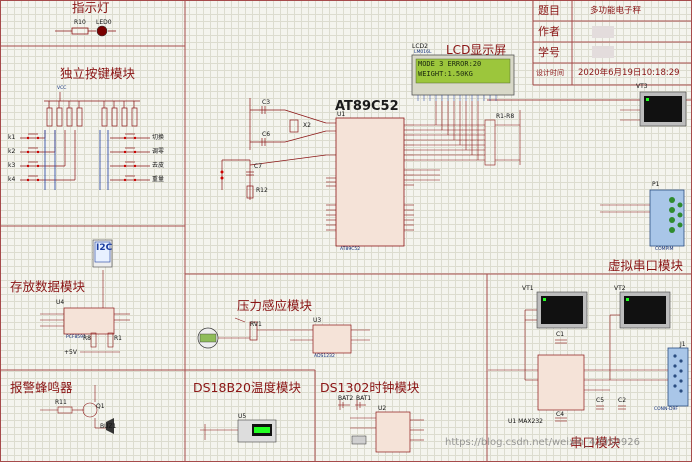 The width and height of the screenshot is (692, 462). Describe the element at coordinates (262, 190) in the screenshot. I see `r12-label: R12` at that location.